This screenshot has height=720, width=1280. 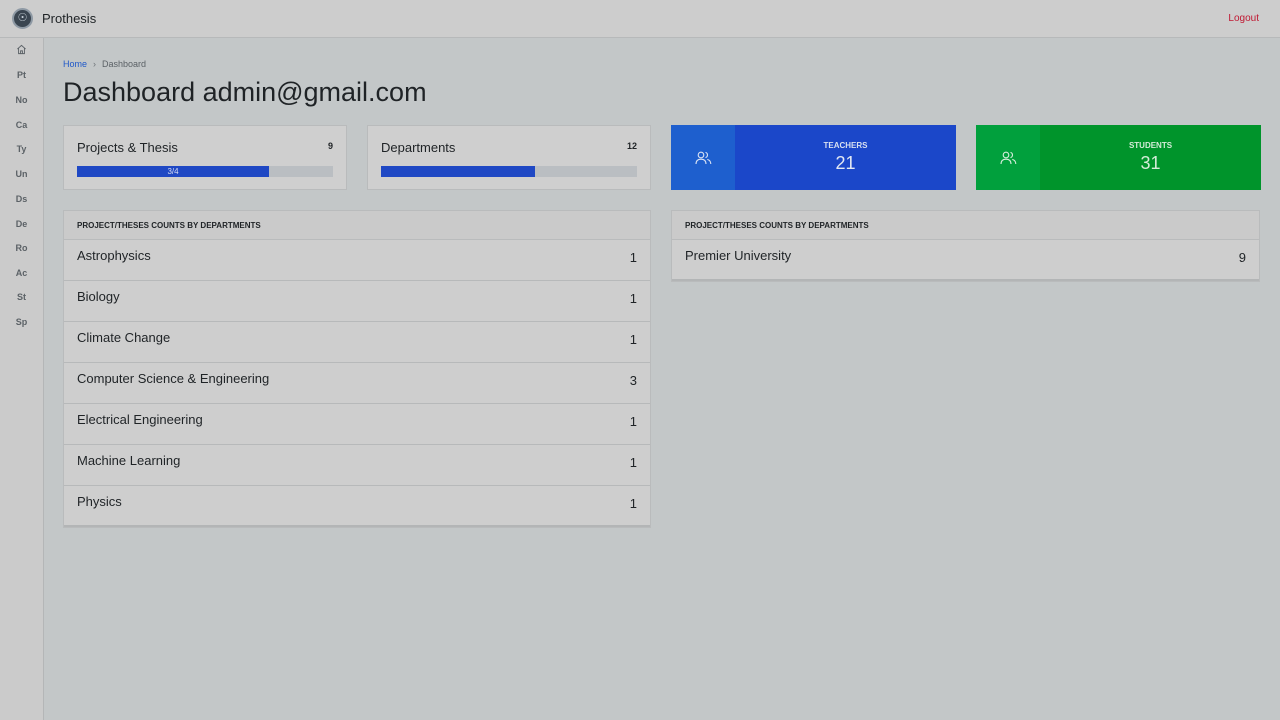 I want to click on university-name: Premier University, so click(x=738, y=255).